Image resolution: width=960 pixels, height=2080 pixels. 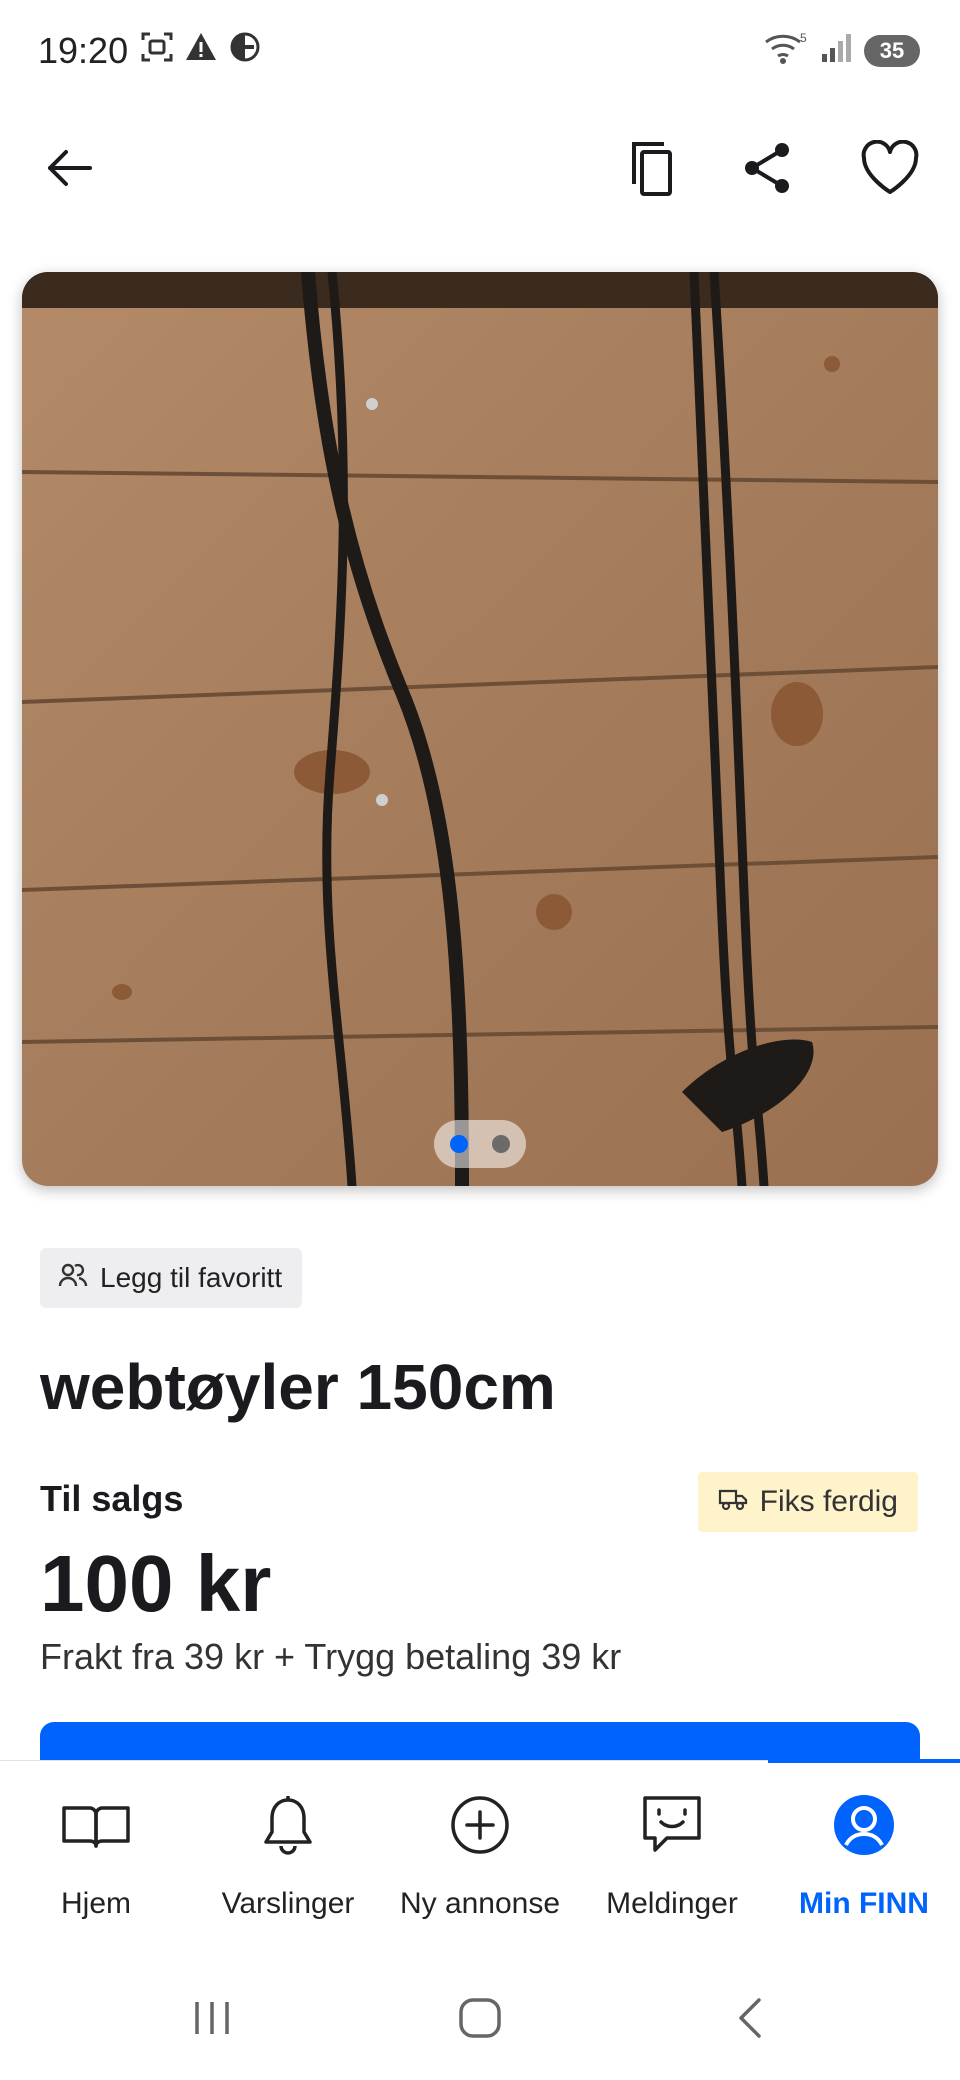 I want to click on warning-icon, so click(x=201, y=49).